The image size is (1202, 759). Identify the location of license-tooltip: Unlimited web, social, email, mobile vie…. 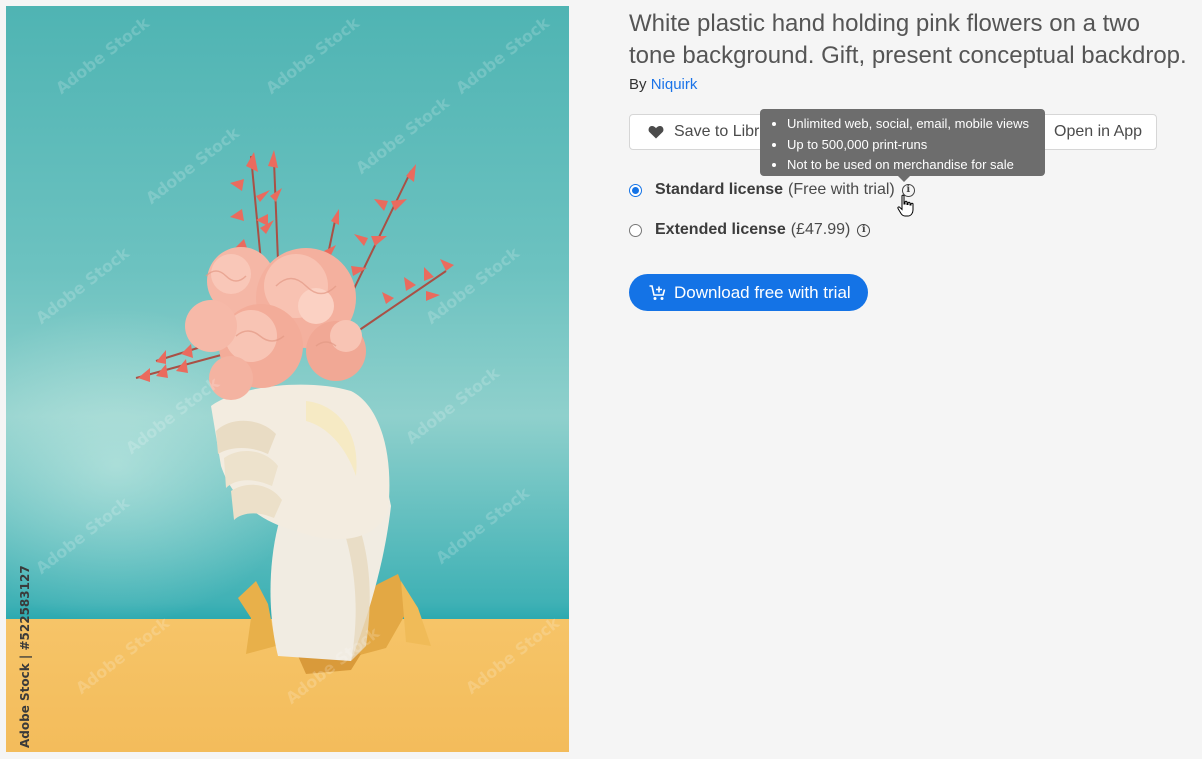
(902, 145).